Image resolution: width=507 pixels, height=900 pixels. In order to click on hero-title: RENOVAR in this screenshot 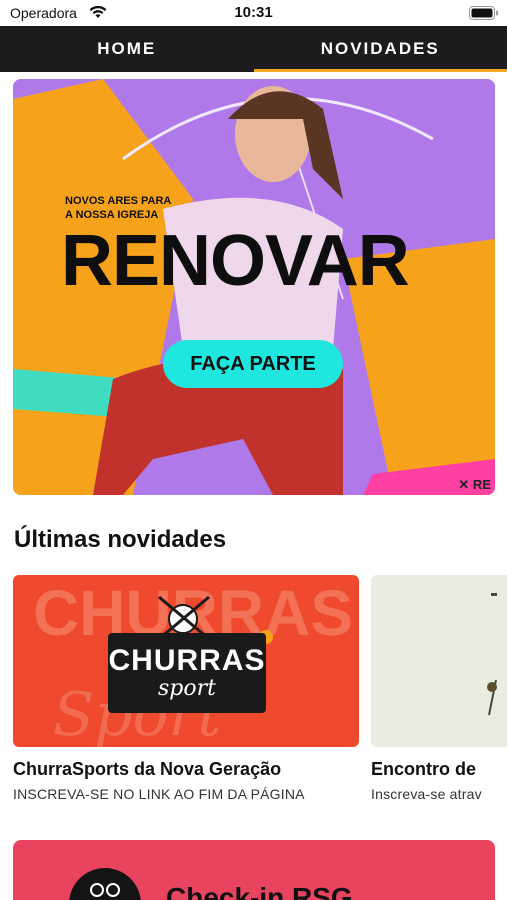, I will do `click(235, 261)`.